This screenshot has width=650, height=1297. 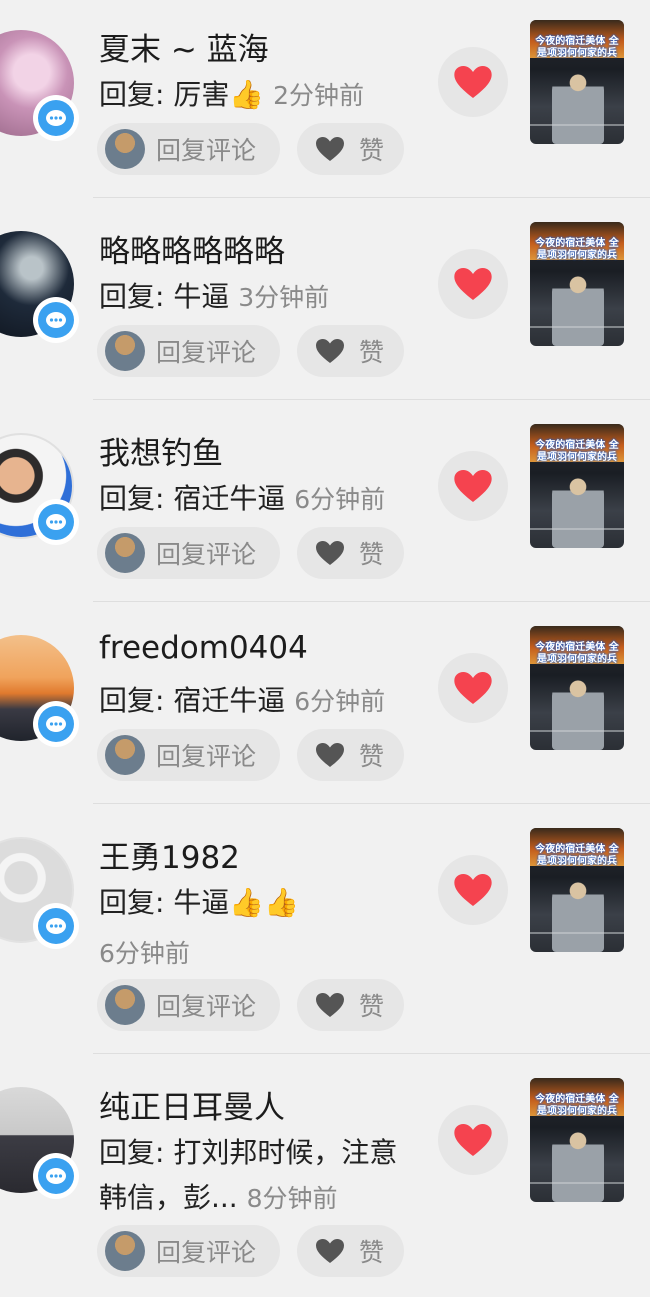 I want to click on user-name: 略略略略略略, so click(x=192, y=248).